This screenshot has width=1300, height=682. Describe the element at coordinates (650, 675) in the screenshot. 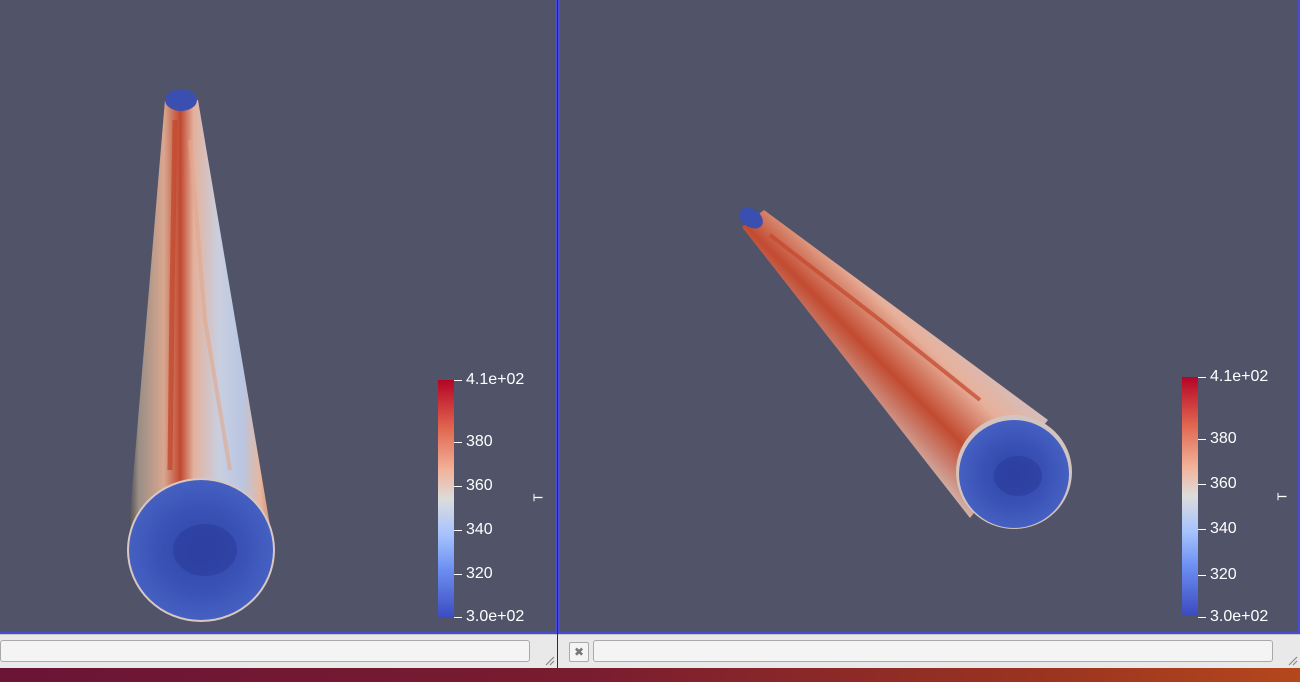

I see `desktop-background` at that location.